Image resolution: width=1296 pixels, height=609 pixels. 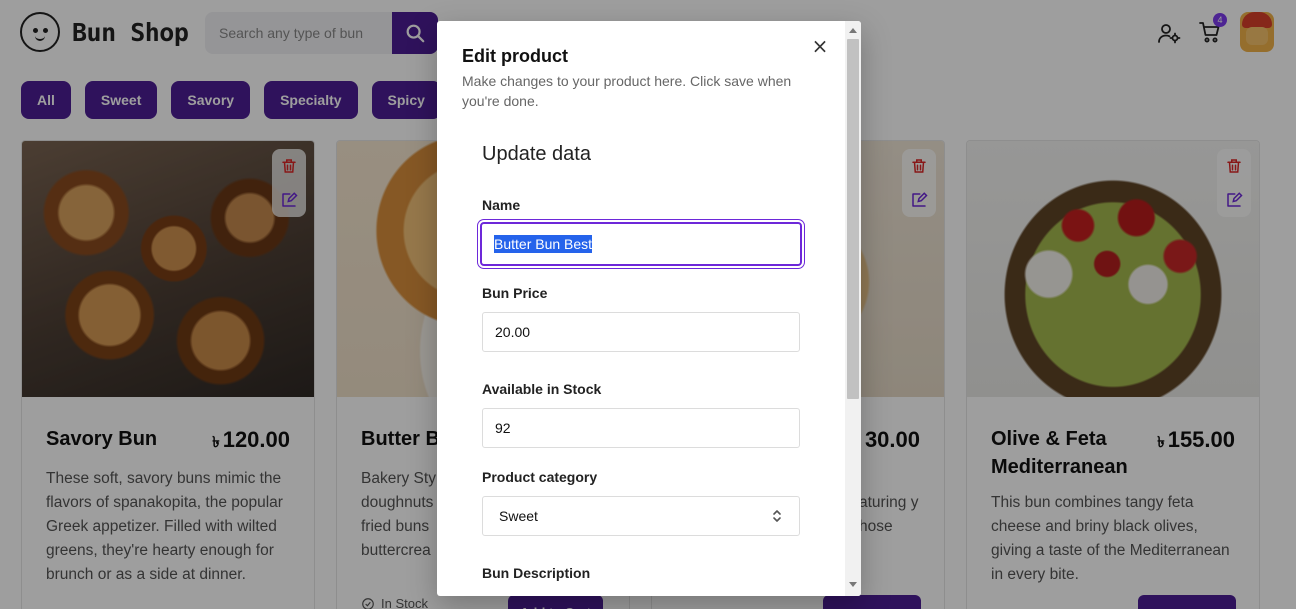 I want to click on close-button: ×, so click(x=820, y=46).